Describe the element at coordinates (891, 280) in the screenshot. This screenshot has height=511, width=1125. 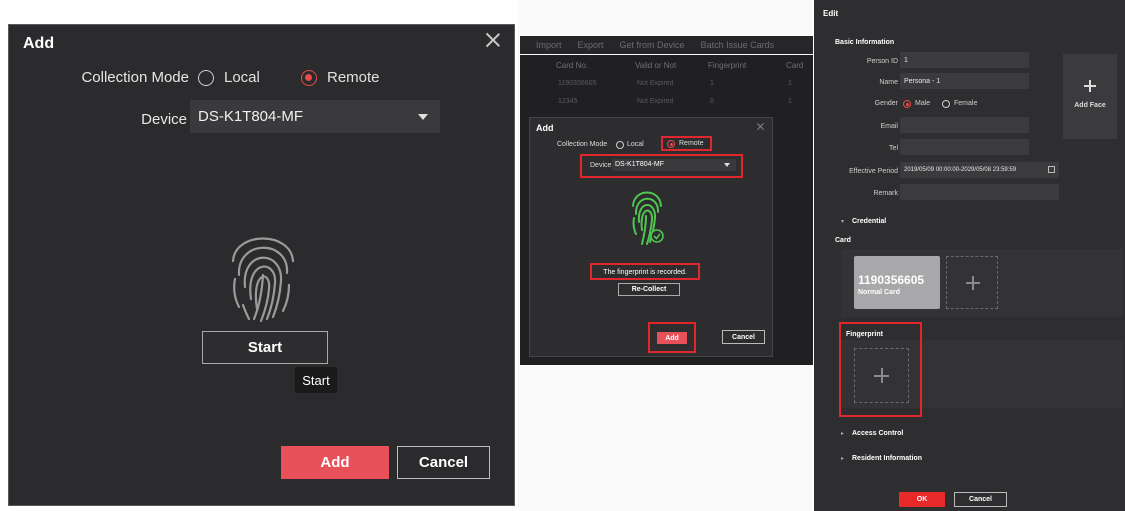
I see `card-number: 1190356605` at that location.